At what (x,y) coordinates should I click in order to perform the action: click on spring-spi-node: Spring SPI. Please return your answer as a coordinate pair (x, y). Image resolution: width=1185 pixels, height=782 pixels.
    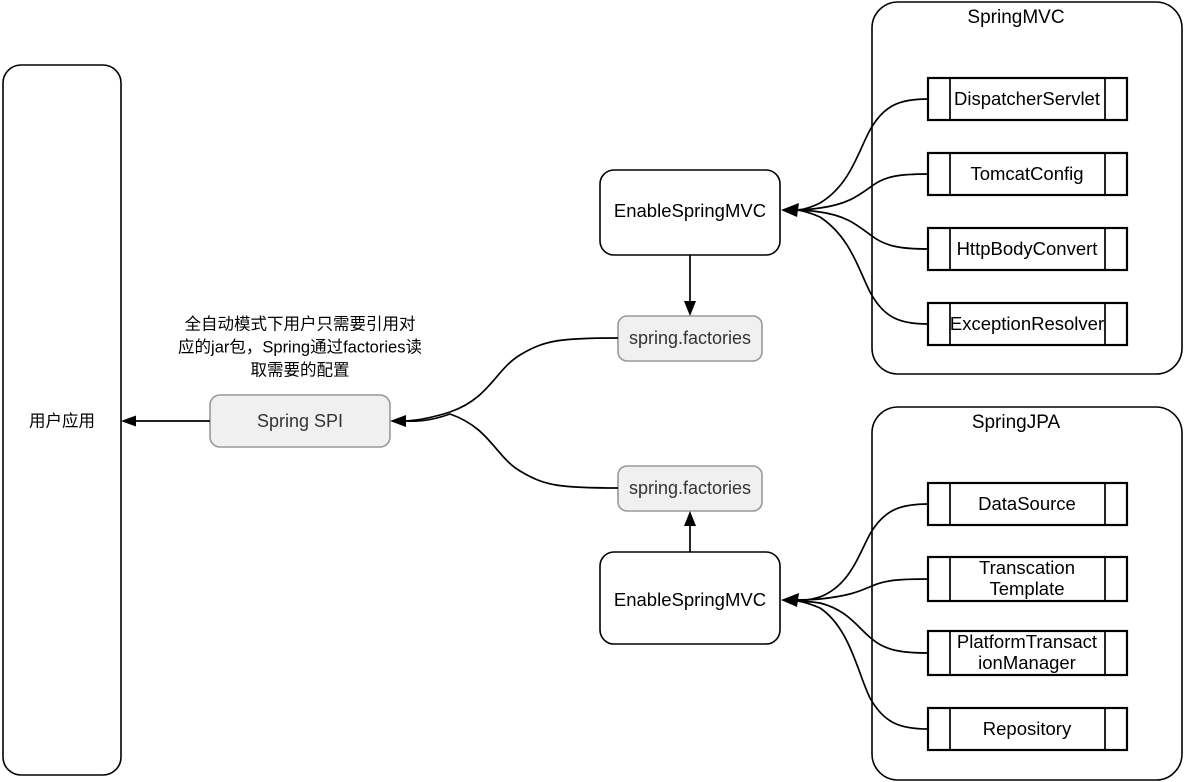
    Looking at the image, I should click on (300, 421).